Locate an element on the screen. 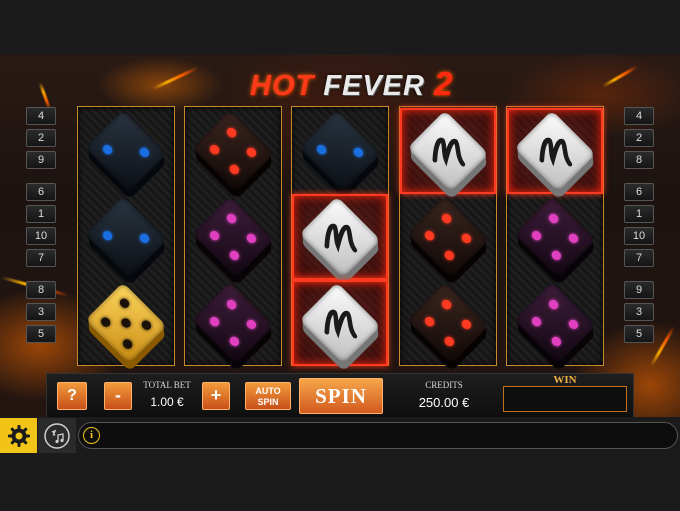 This screenshot has width=680, height=511. payline-indicator-left: 3 is located at coordinates (41, 312).